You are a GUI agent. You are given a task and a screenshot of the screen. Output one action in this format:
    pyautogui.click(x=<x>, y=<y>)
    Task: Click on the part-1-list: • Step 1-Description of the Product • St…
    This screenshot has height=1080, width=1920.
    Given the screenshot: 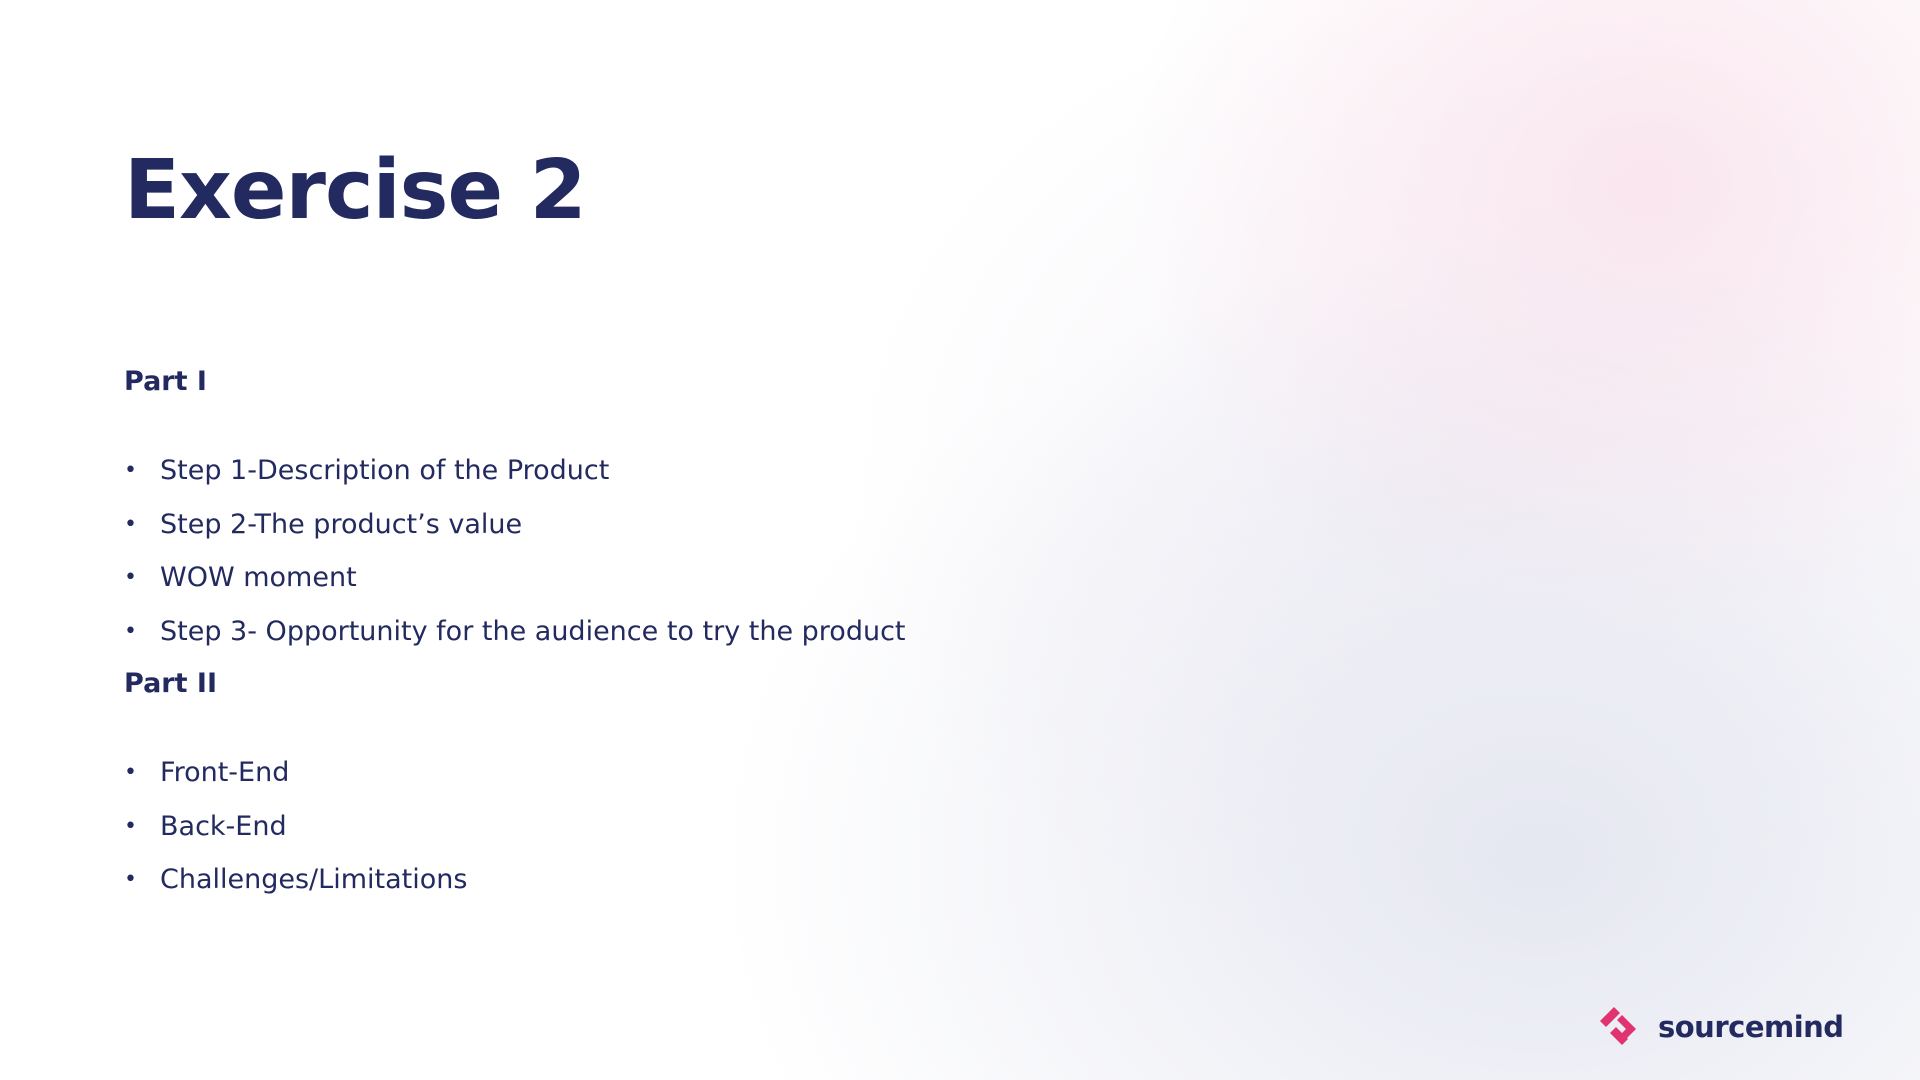 What is the action you would take?
    pyautogui.click(x=515, y=562)
    